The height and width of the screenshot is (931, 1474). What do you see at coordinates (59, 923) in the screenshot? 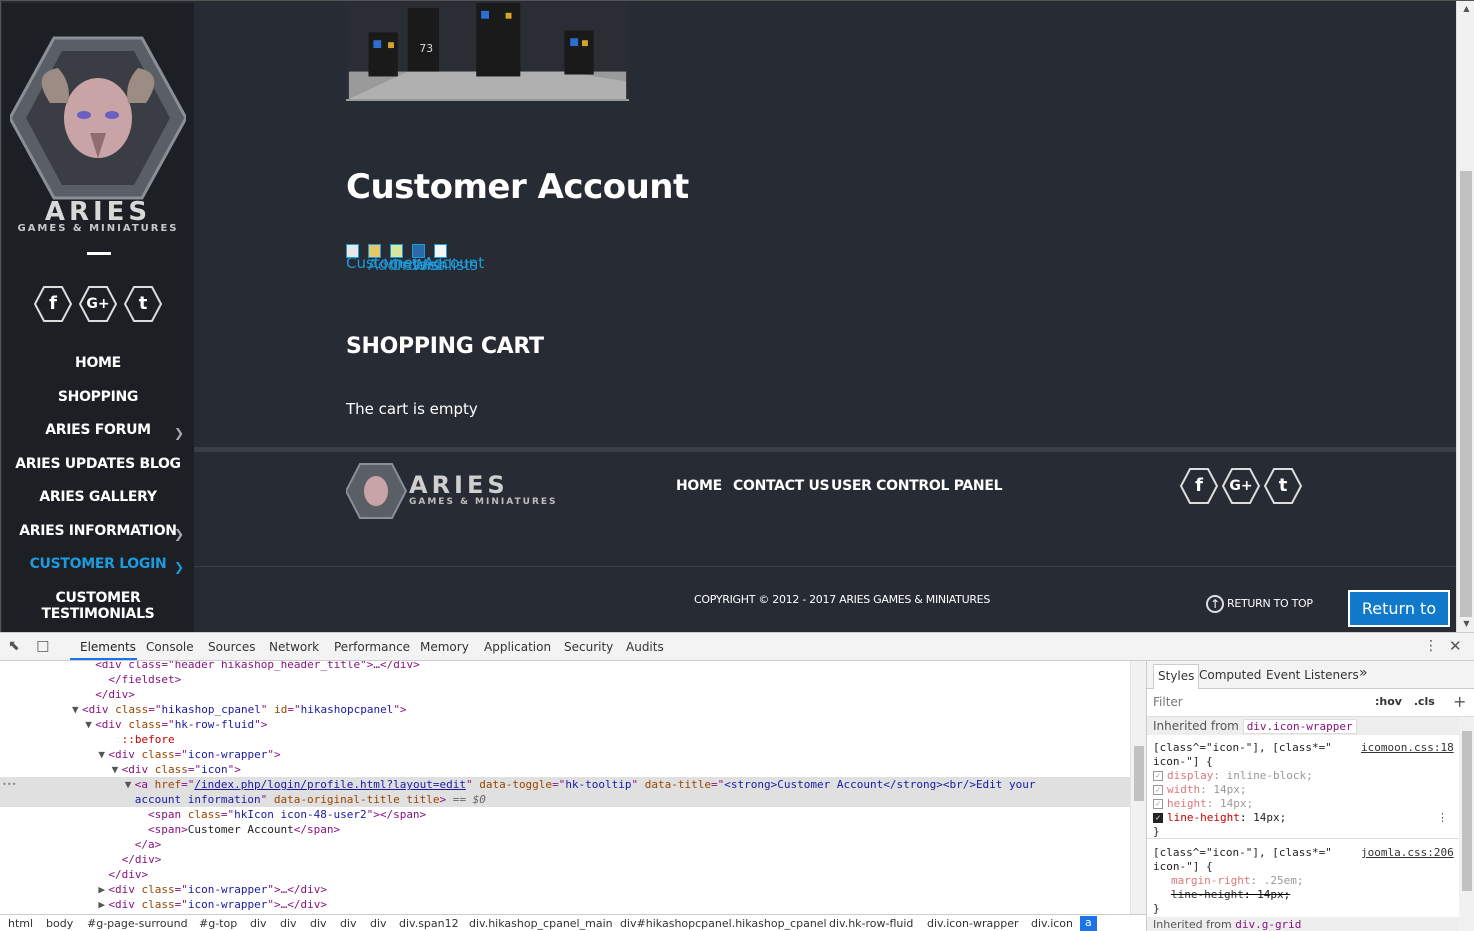
I see `breadcrumb-item: body` at bounding box center [59, 923].